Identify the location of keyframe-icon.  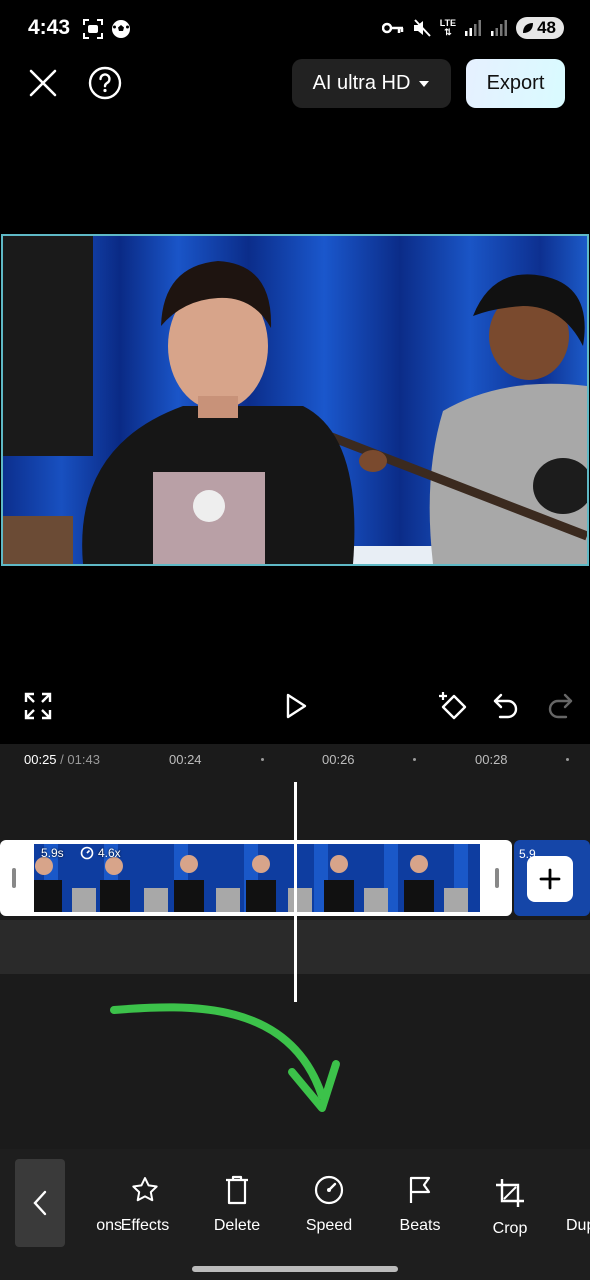
(453, 706).